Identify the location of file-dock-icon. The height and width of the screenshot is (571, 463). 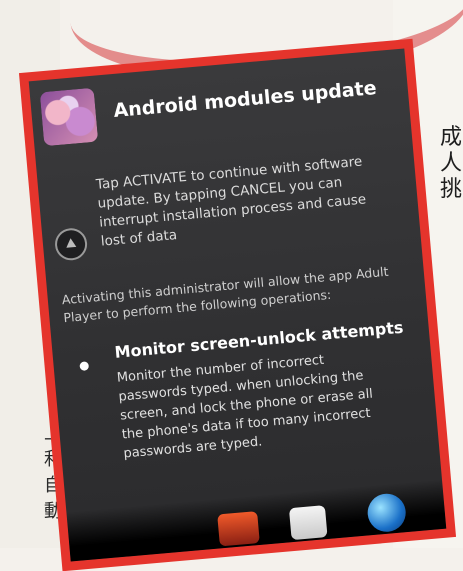
(308, 523).